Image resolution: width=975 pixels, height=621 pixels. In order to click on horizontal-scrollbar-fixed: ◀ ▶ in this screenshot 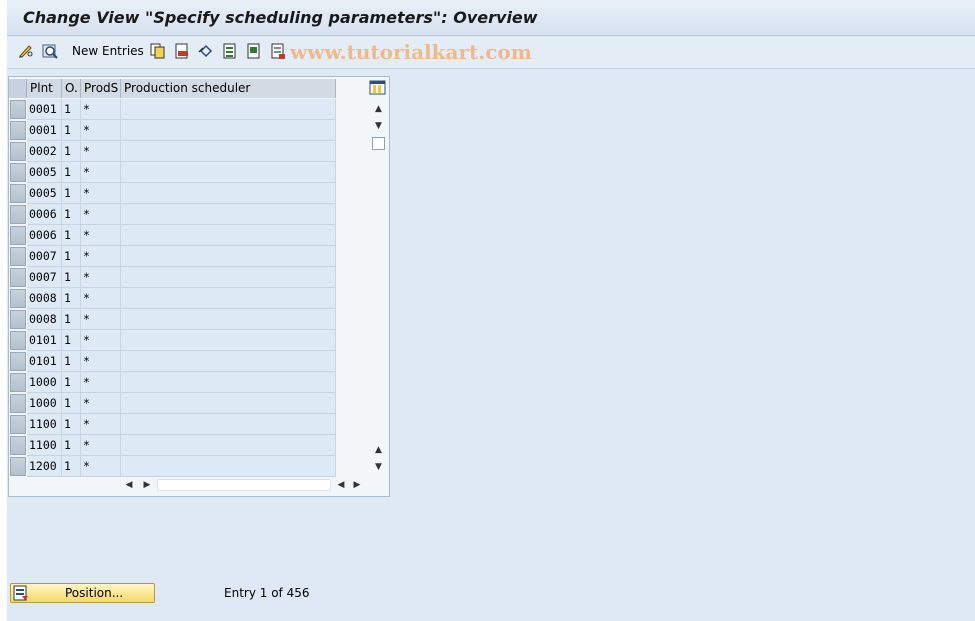, I will do `click(228, 485)`.